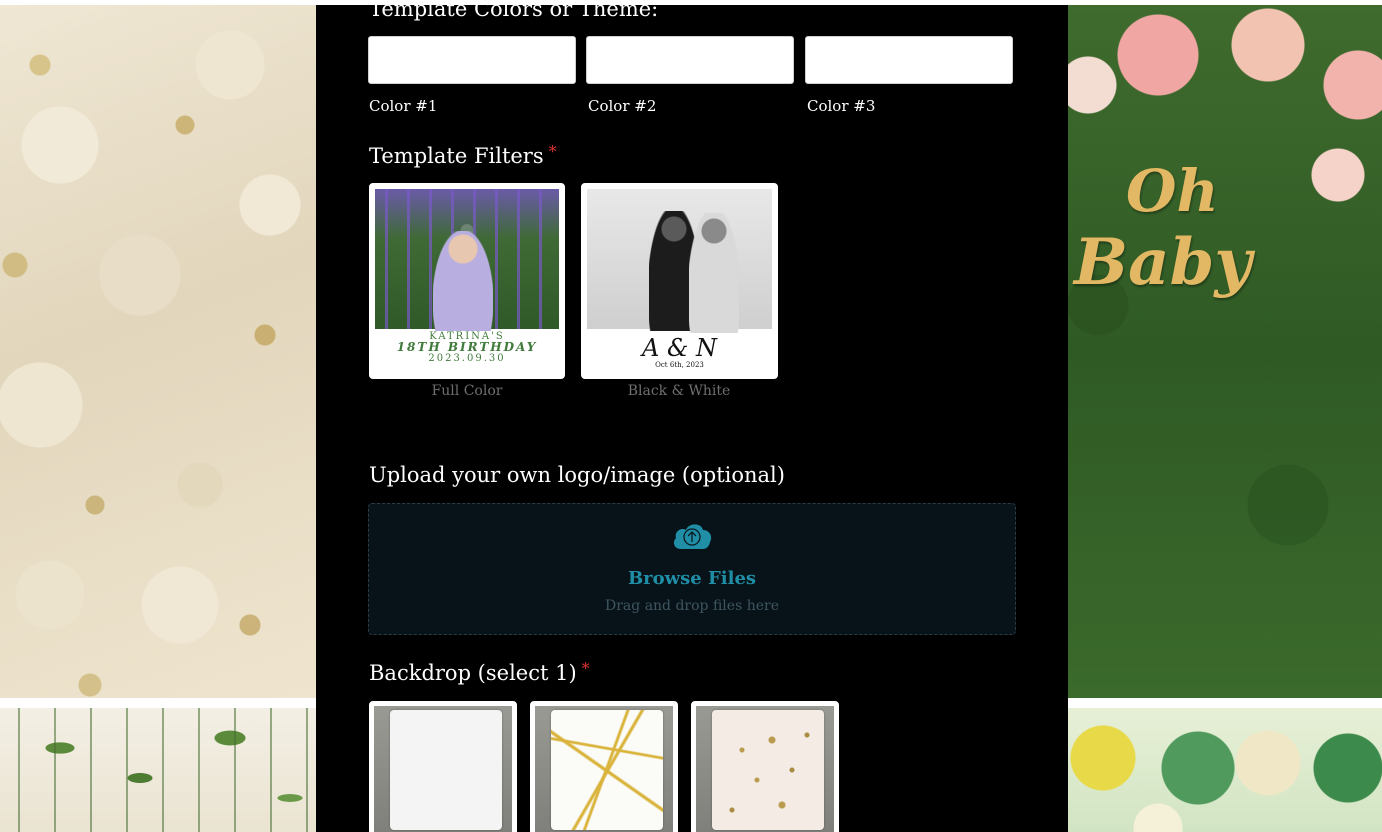  I want to click on color-1-label: Color #1, so click(403, 106).